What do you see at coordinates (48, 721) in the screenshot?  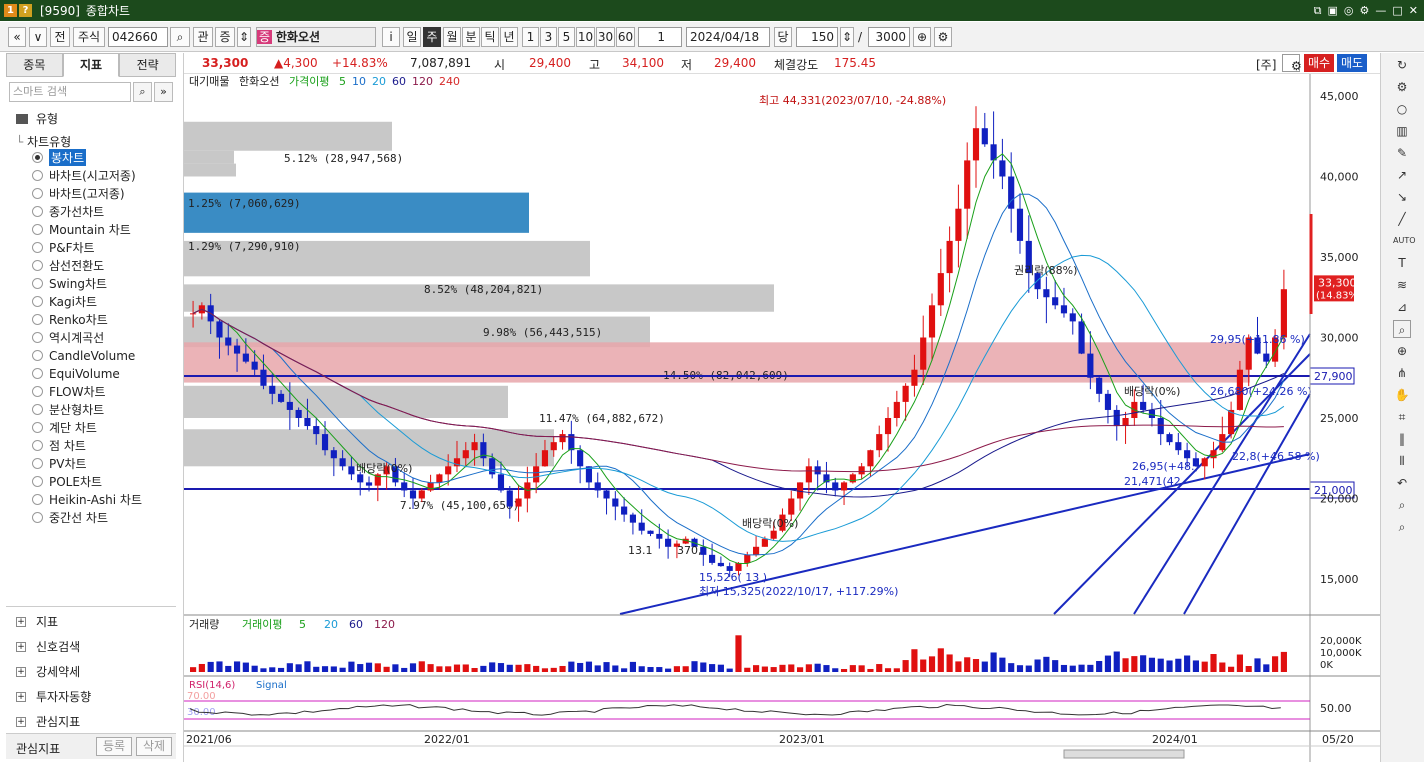 I see `indicator-group-item: + 관심지표` at bounding box center [48, 721].